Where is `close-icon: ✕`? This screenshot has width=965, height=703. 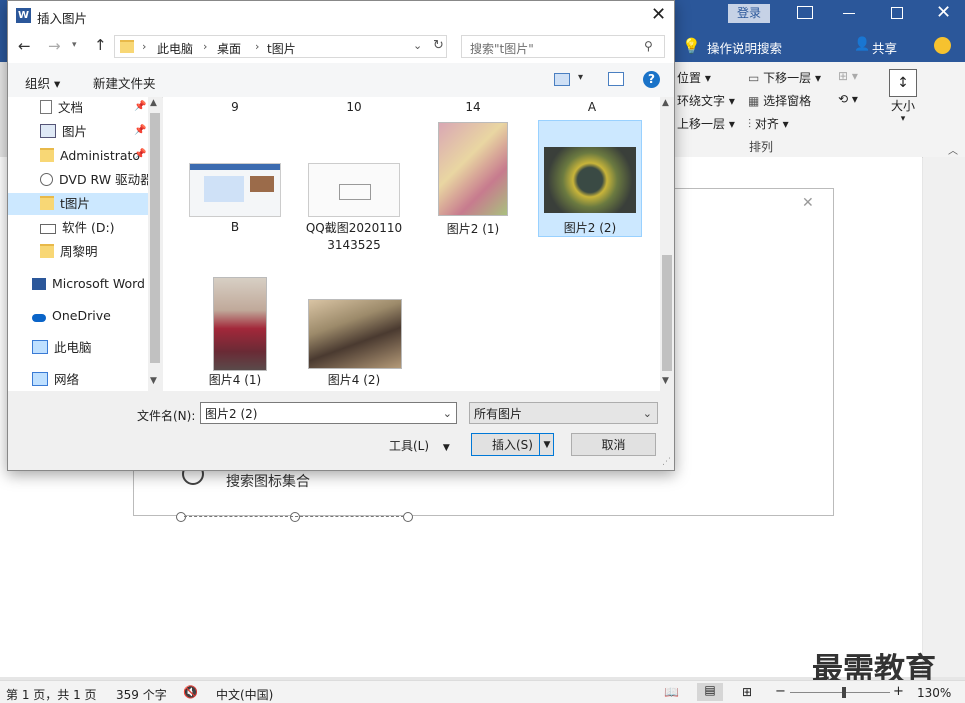
close-icon: ✕ is located at coordinates (943, 12).